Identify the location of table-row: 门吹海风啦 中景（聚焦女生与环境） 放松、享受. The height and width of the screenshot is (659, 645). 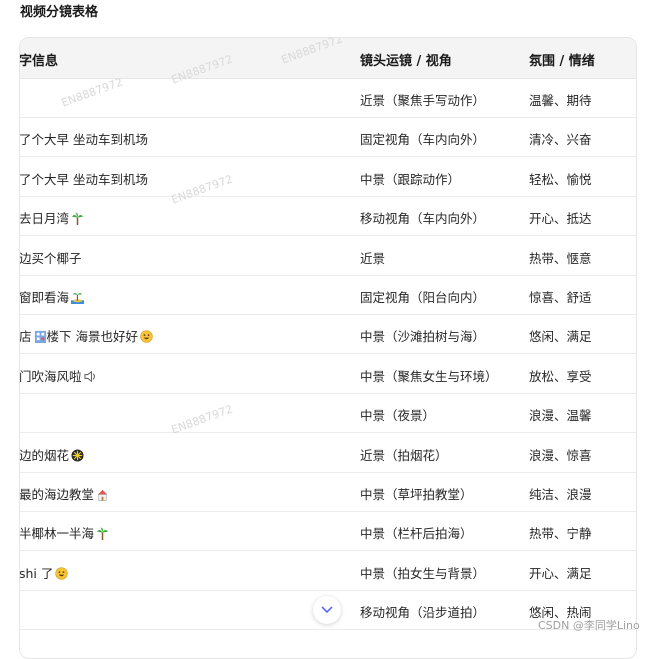
(328, 374).